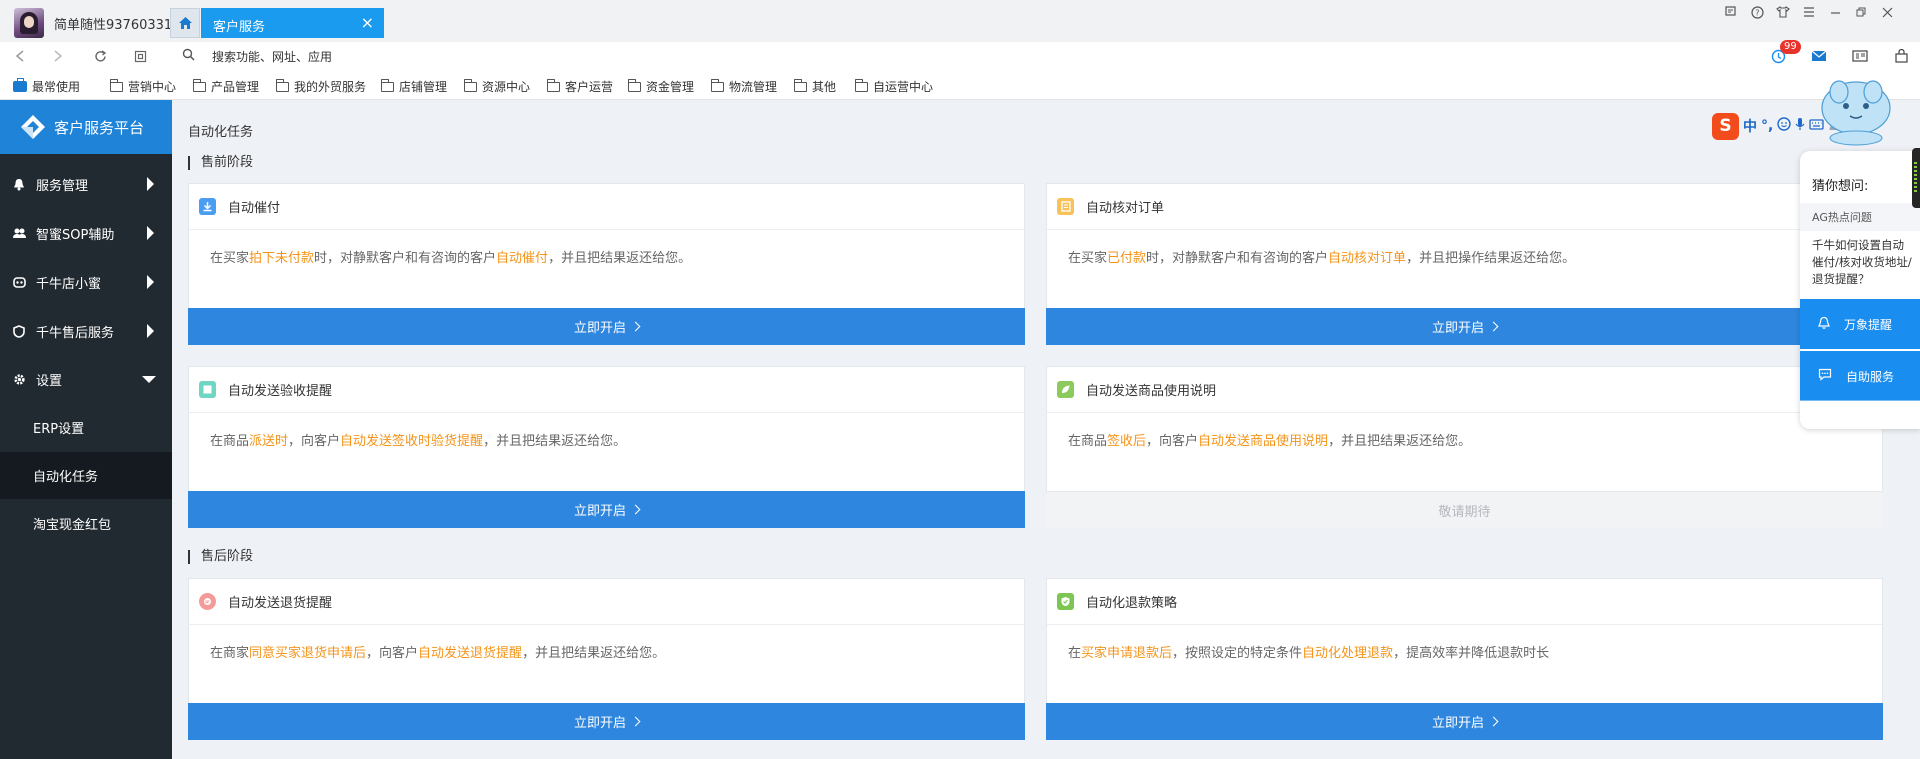 Image resolution: width=1920 pixels, height=759 pixels. Describe the element at coordinates (1750, 126) in the screenshot. I see `ime-lang-toggle: 中` at that location.